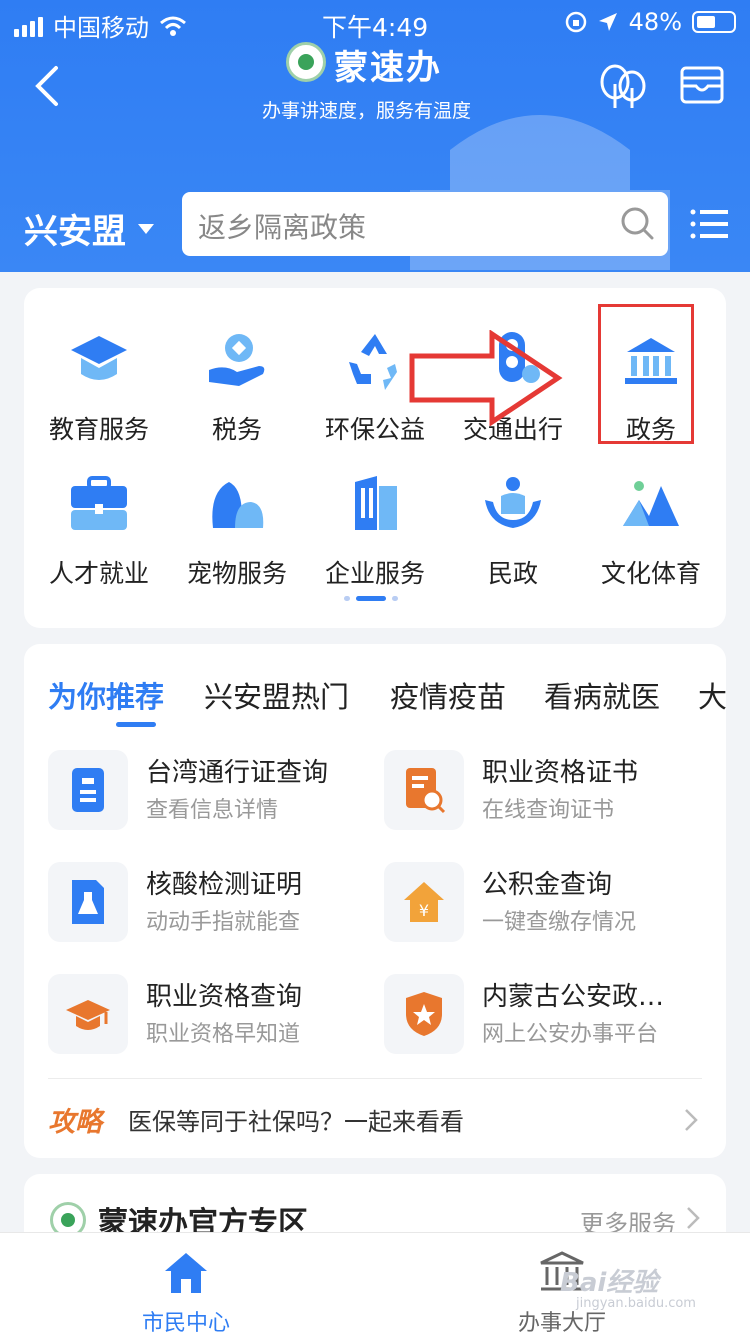 This screenshot has height=1334, width=750. Describe the element at coordinates (623, 87) in the screenshot. I see `tree-icon` at that location.